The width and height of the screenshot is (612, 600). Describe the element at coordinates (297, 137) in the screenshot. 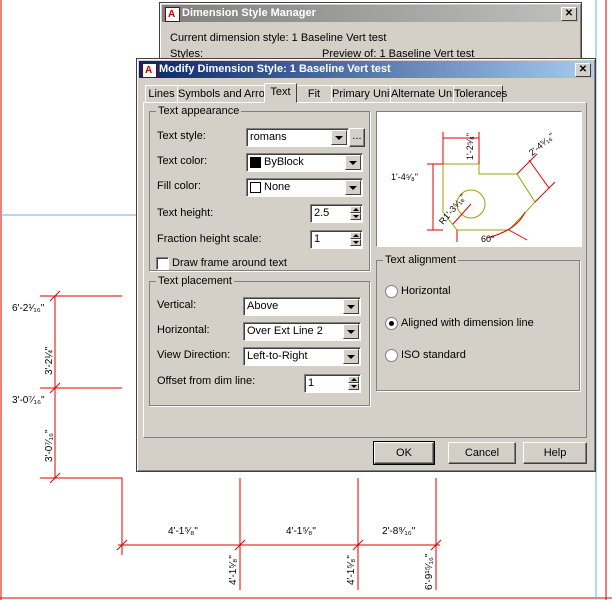

I see `text-style-select: romans` at that location.